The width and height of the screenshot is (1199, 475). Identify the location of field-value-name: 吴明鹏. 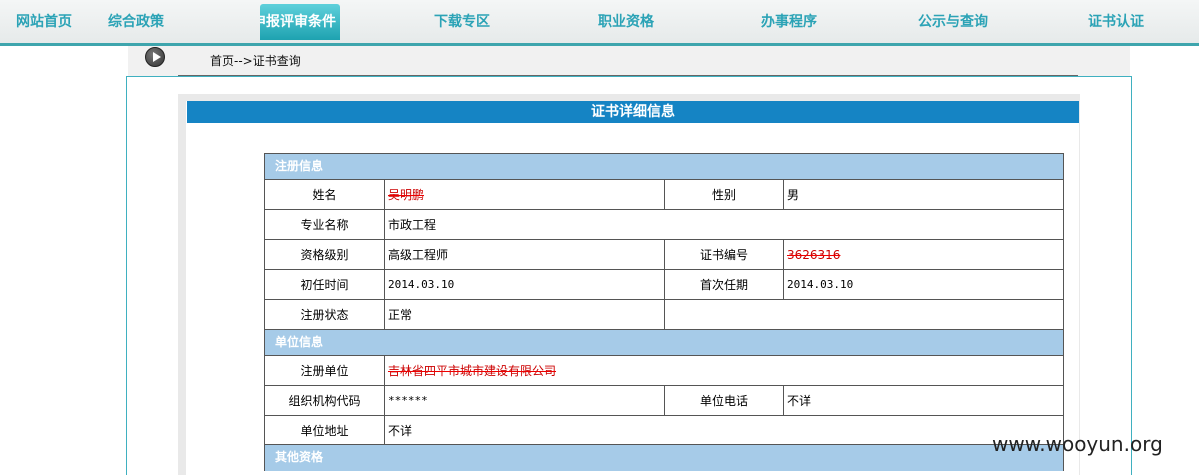
(525, 194).